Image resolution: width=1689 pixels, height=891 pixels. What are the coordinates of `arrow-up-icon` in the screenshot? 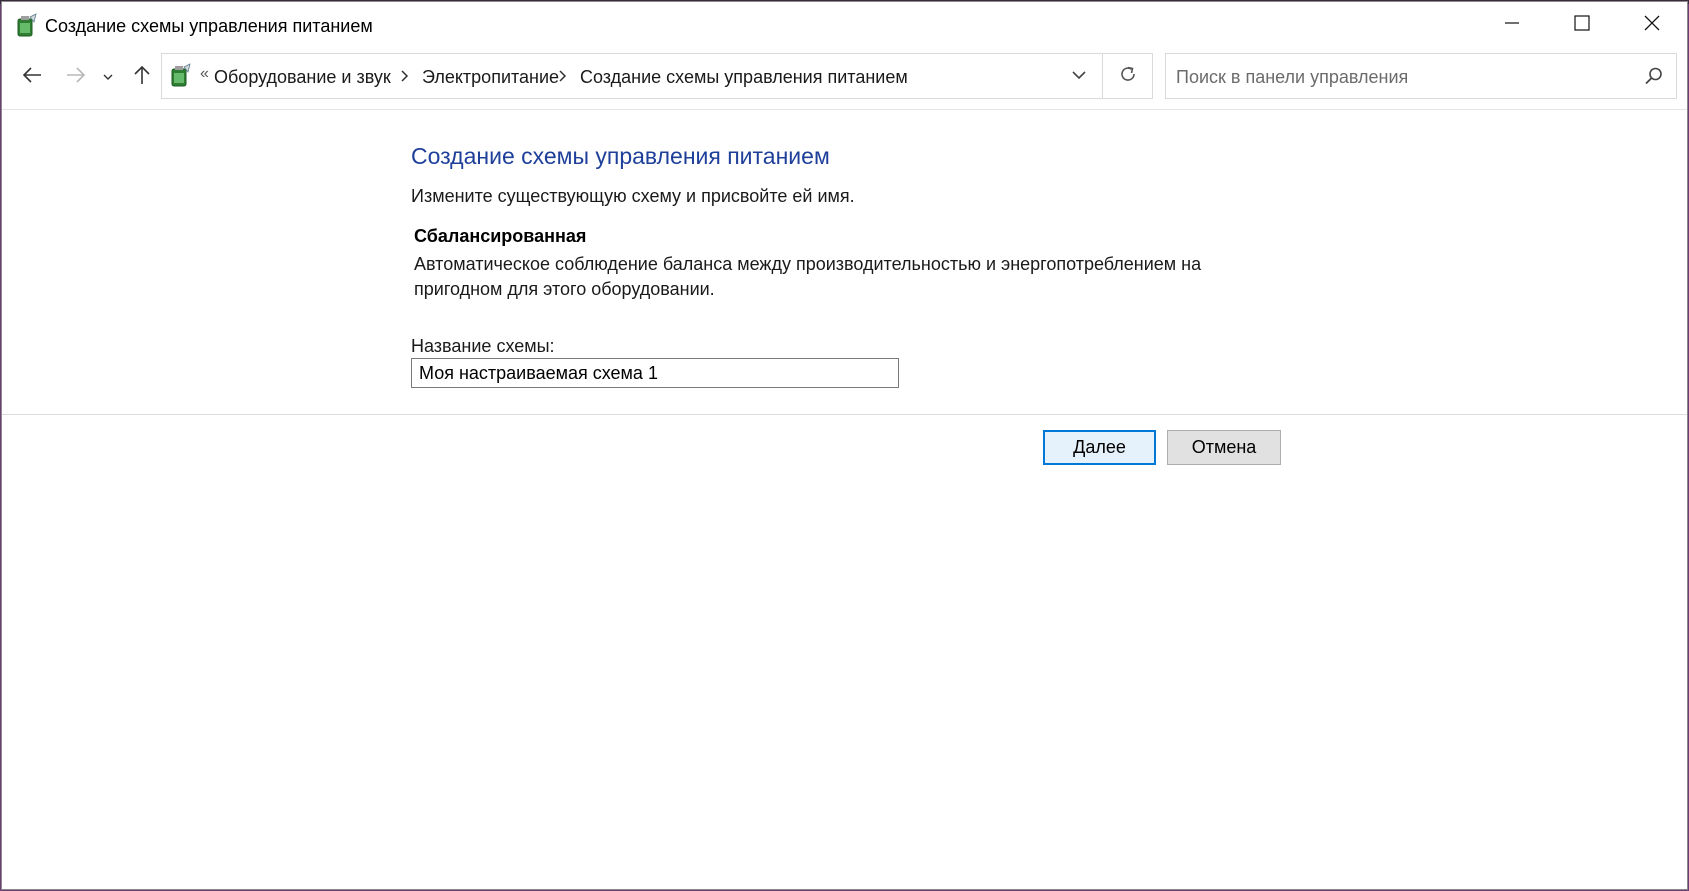 It's located at (142, 77).